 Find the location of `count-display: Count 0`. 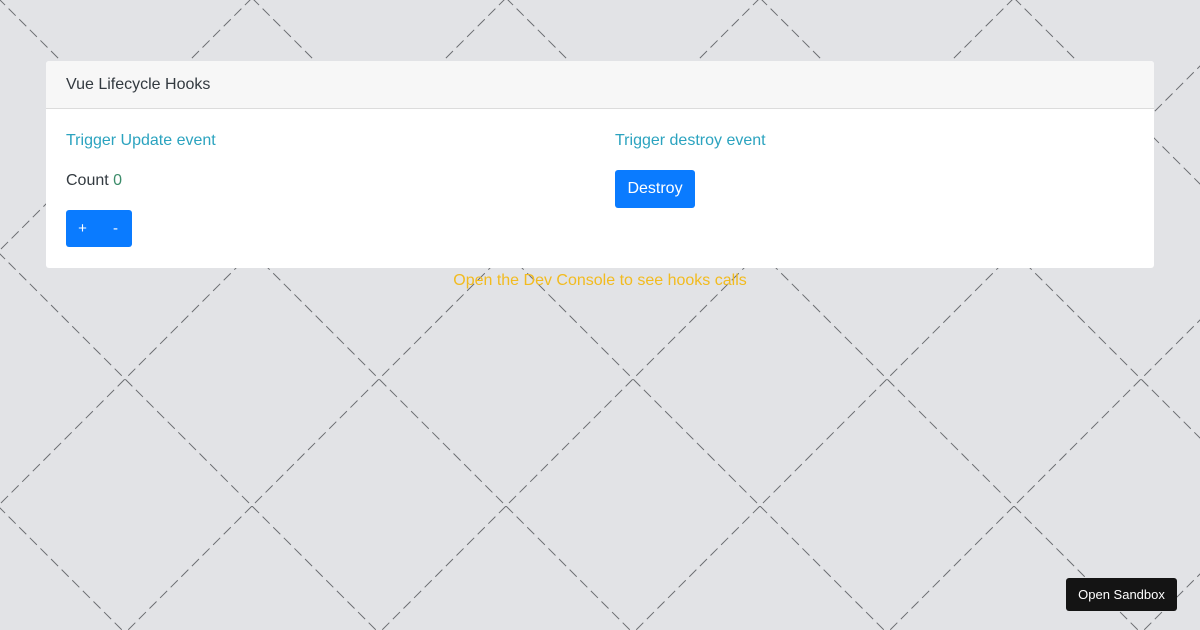

count-display: Count 0 is located at coordinates (94, 181).